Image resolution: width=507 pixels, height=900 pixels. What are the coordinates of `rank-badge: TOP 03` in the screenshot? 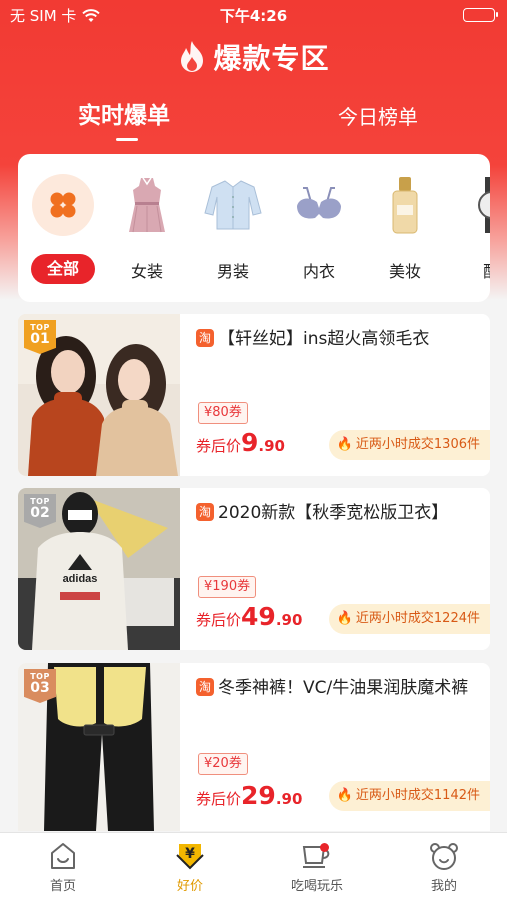 It's located at (40, 686).